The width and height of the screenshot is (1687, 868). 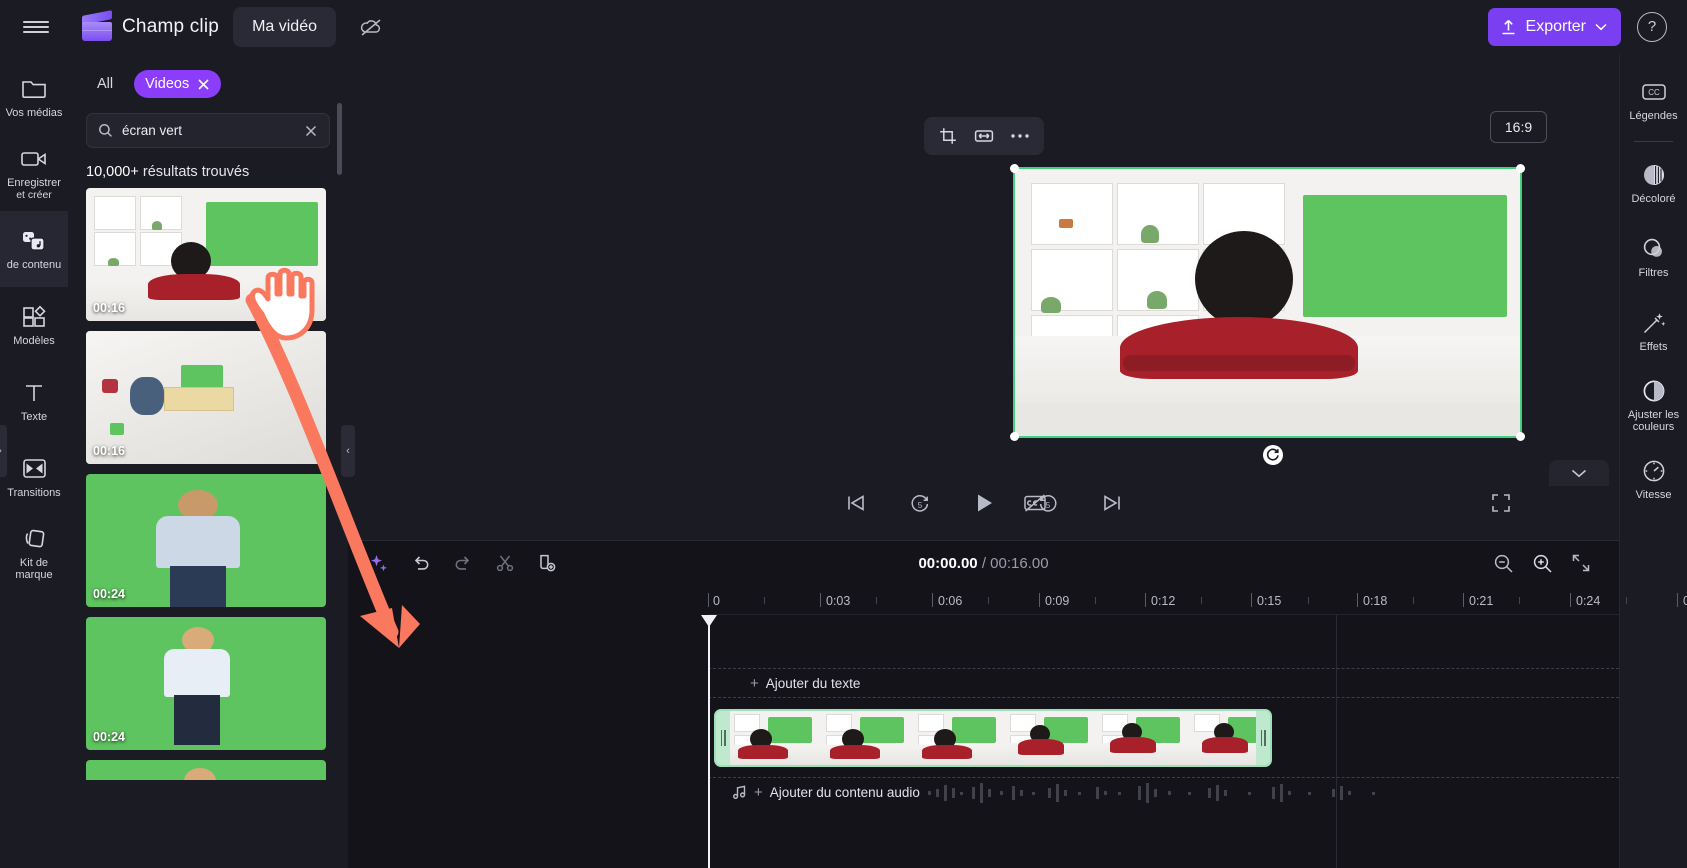 I want to click on close-icon, so click(x=203, y=84).